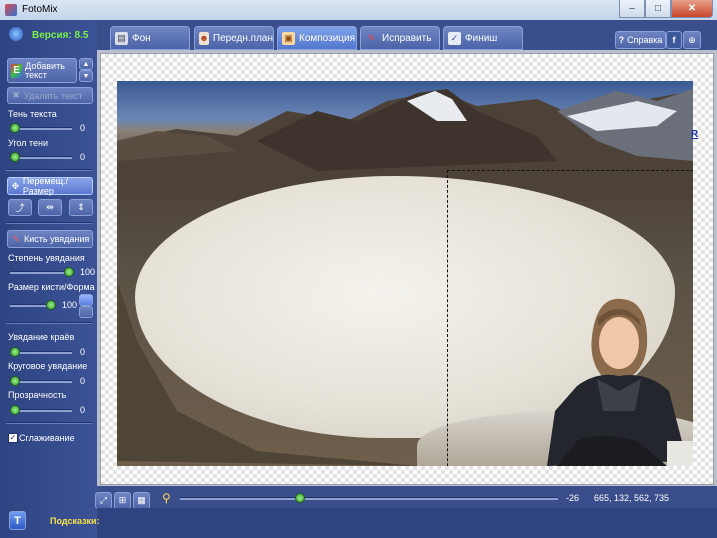 The image size is (717, 538). I want to click on center-h-icon: ⇹, so click(50, 207).